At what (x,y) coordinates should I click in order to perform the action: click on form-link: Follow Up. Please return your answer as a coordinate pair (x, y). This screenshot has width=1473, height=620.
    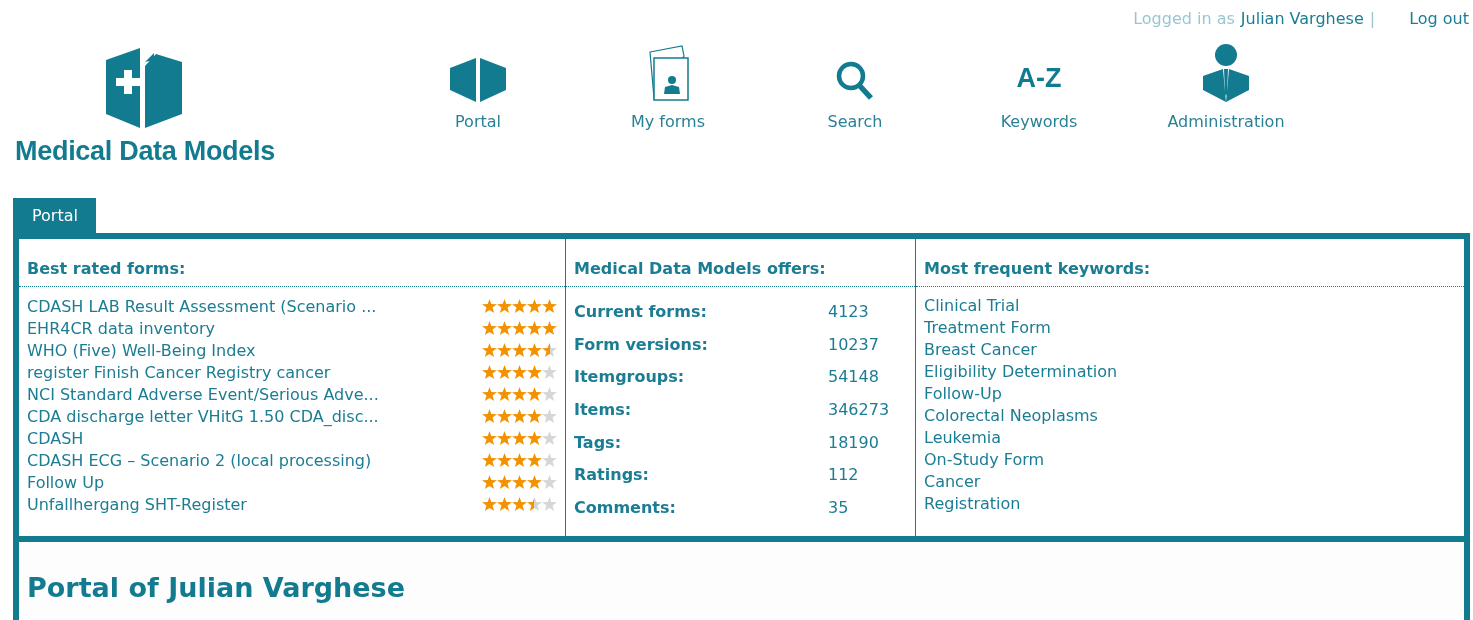
    Looking at the image, I should click on (66, 482).